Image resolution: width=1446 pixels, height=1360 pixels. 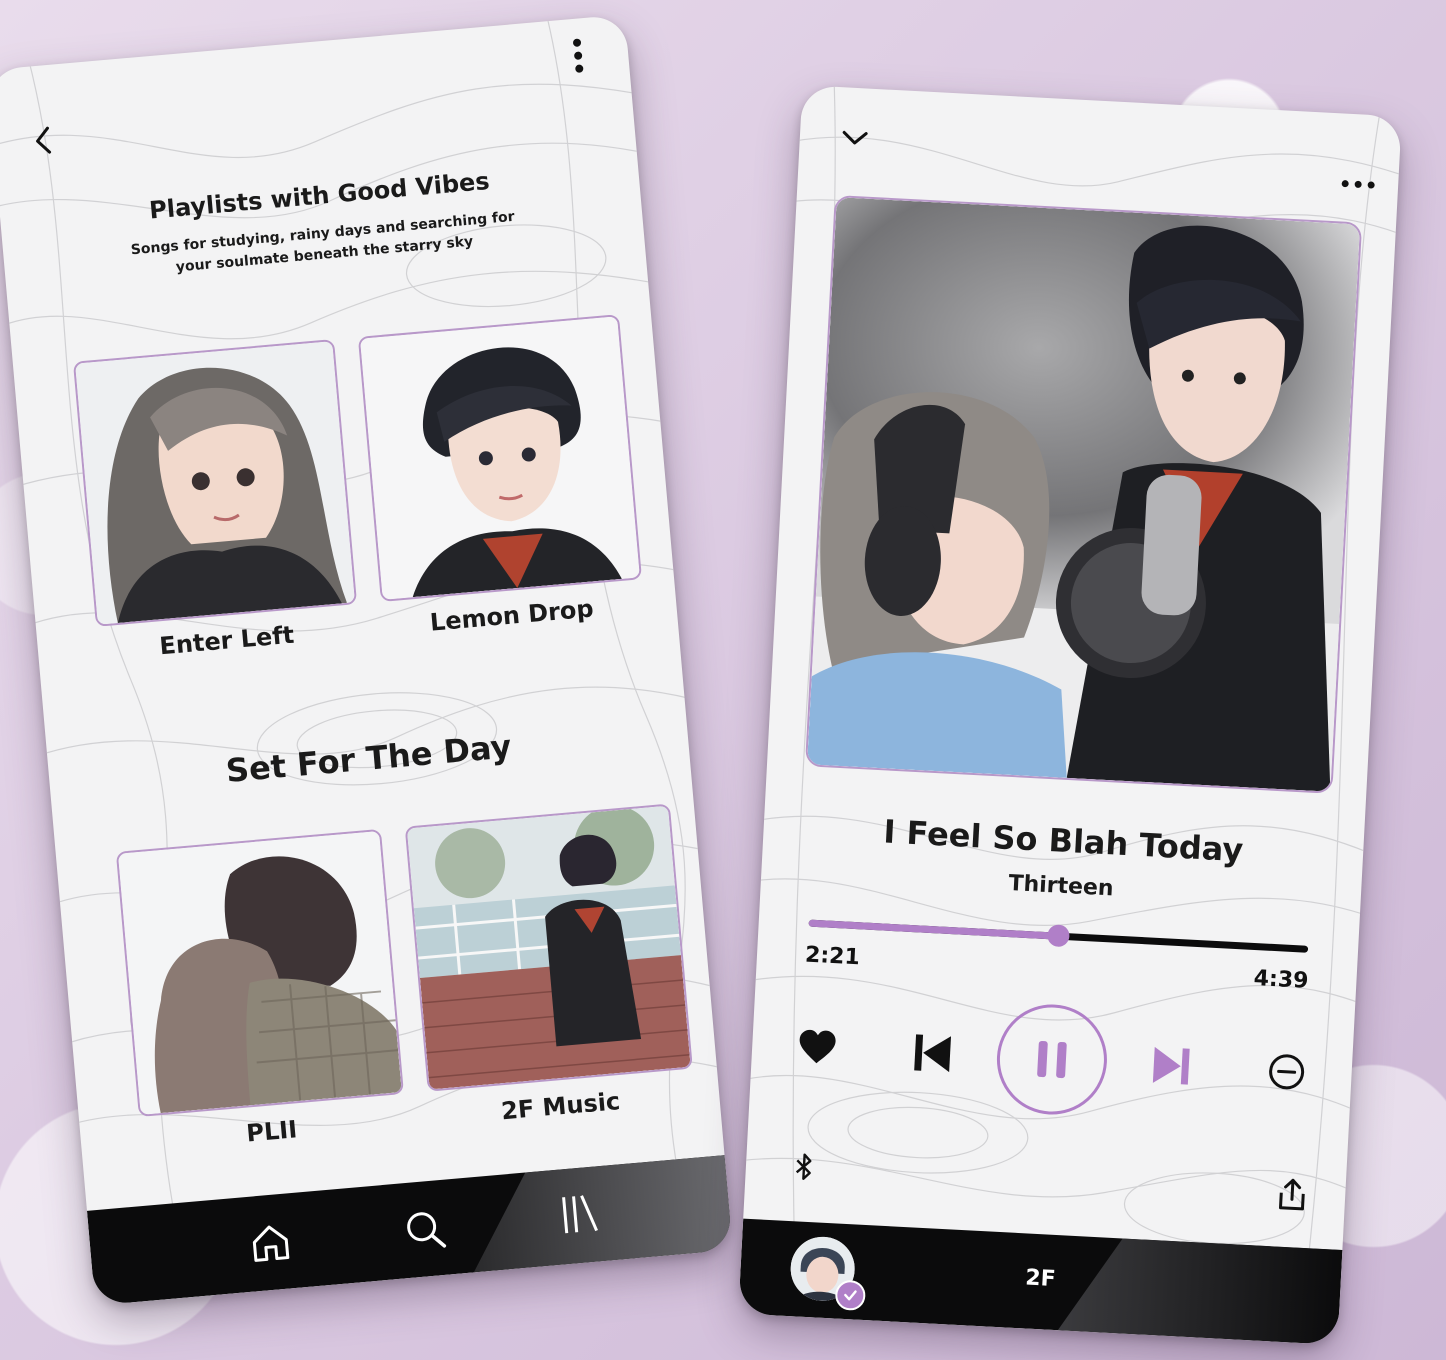 I want to click on like-button, so click(x=817, y=1047).